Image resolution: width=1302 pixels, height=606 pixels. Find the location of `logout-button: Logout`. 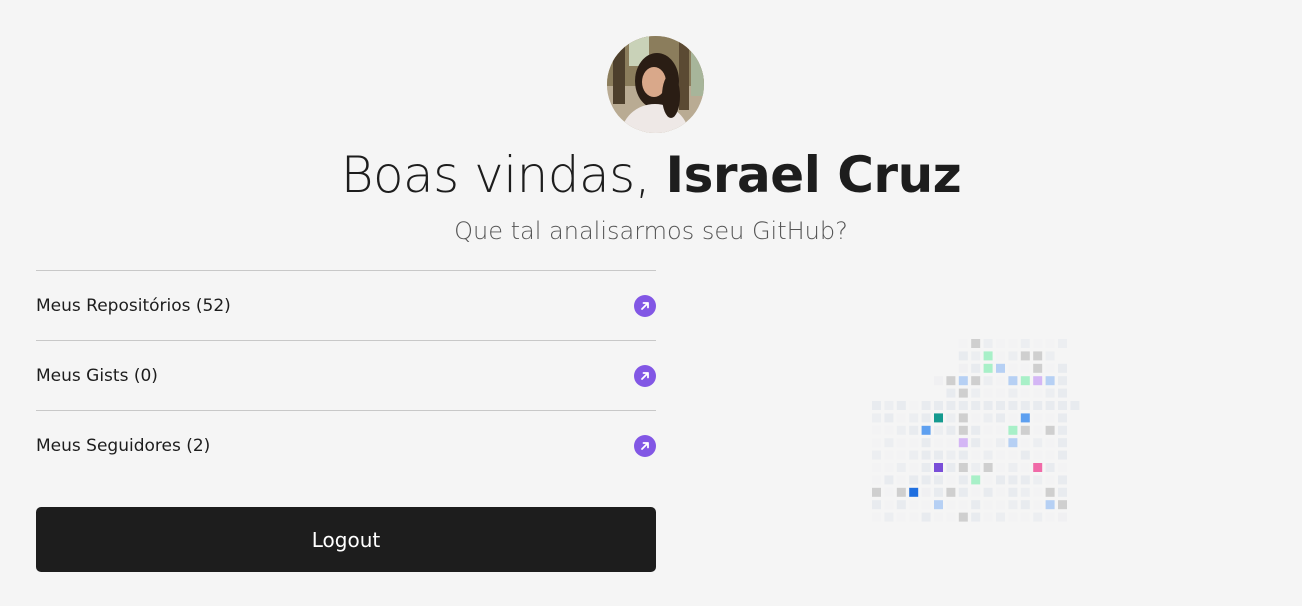

logout-button: Logout is located at coordinates (346, 539).